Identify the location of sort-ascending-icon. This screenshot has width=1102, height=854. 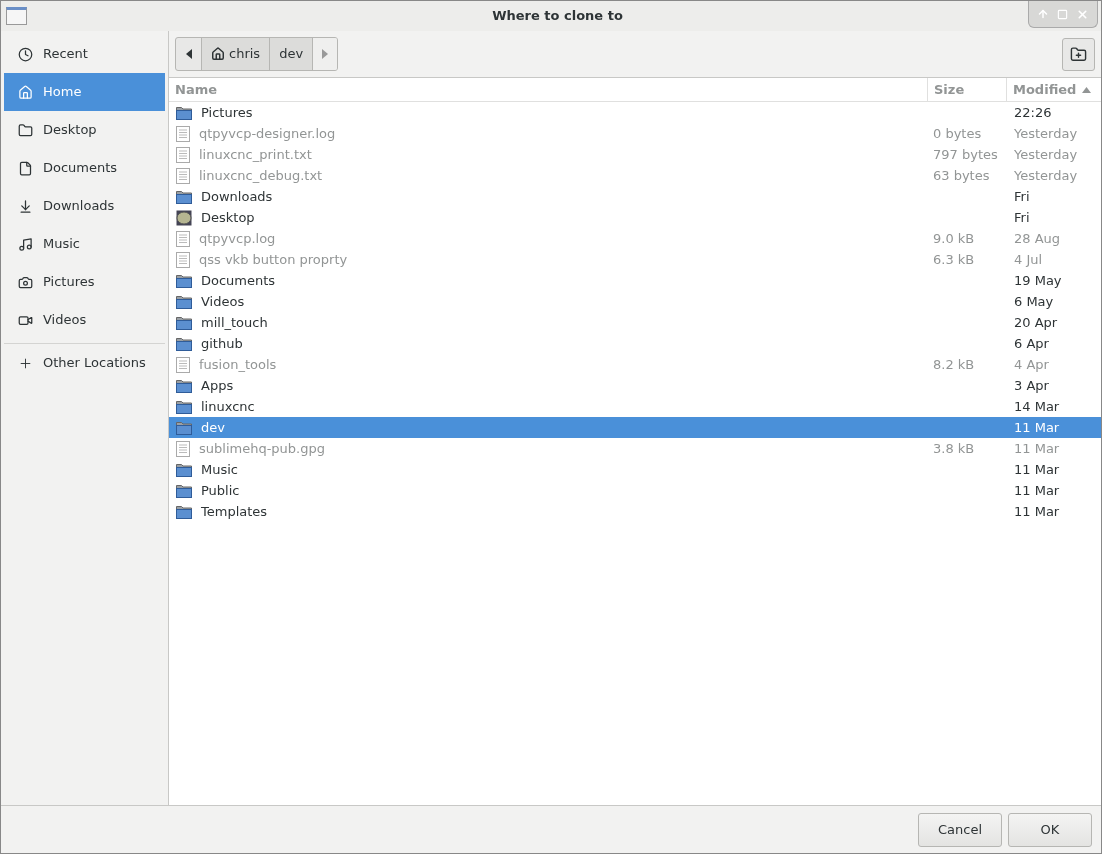
(1087, 89).